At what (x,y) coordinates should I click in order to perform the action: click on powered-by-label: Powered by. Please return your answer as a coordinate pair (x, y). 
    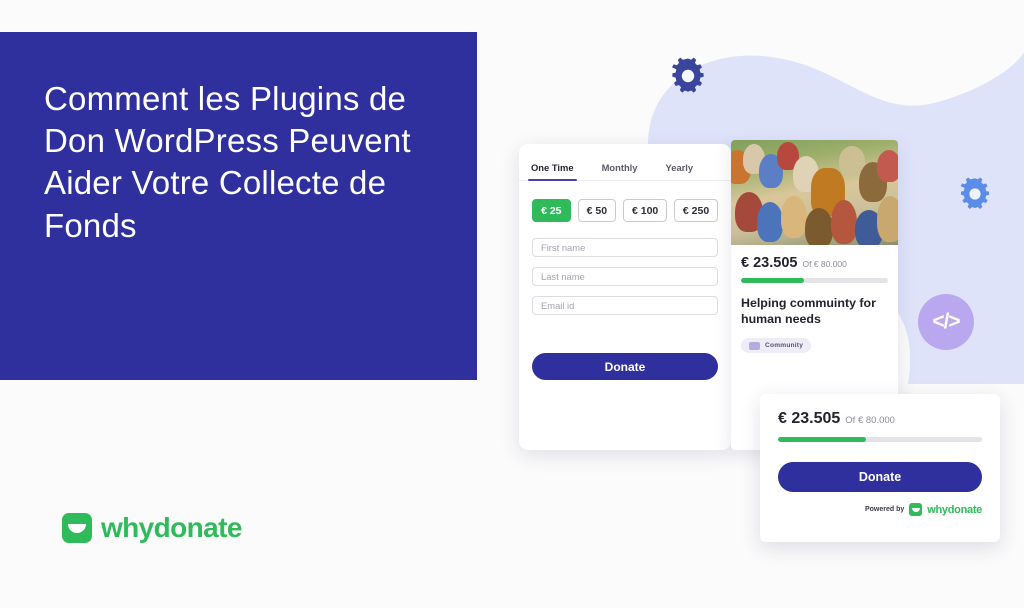
    Looking at the image, I should click on (884, 509).